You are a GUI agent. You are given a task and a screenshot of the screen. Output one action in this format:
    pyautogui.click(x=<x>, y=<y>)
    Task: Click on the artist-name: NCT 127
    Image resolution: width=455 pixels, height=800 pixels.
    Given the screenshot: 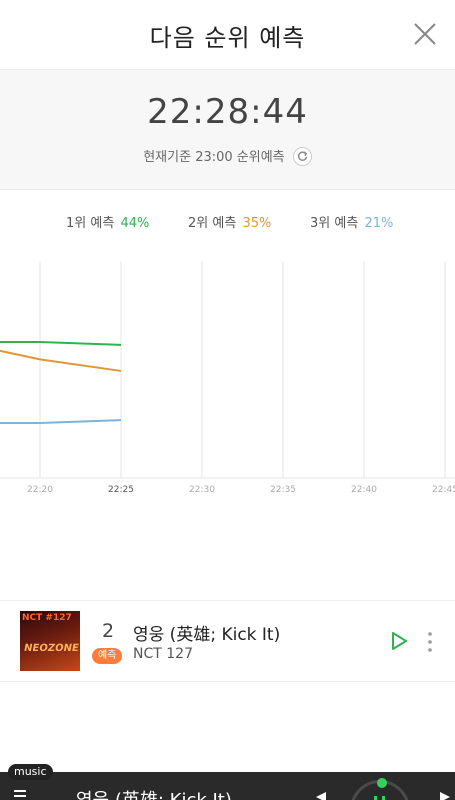 What is the action you would take?
    pyautogui.click(x=163, y=654)
    